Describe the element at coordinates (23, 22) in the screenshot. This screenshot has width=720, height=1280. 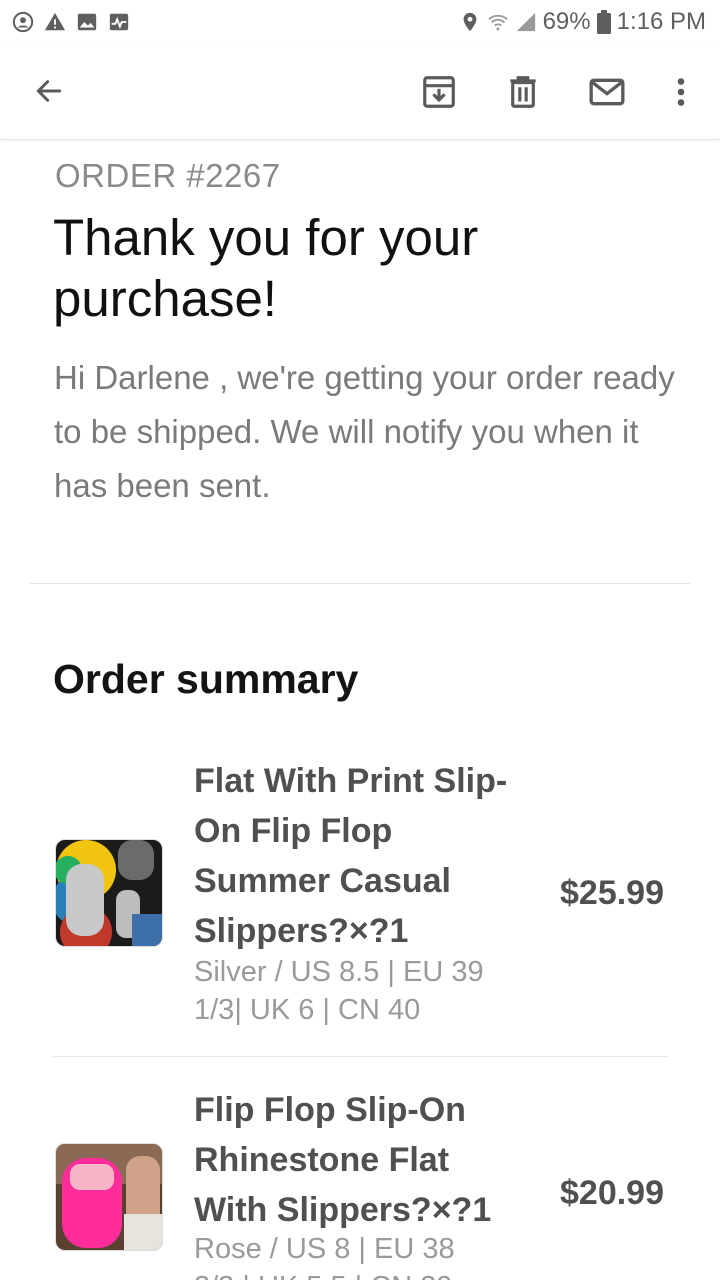
I see `account-circle-icon` at that location.